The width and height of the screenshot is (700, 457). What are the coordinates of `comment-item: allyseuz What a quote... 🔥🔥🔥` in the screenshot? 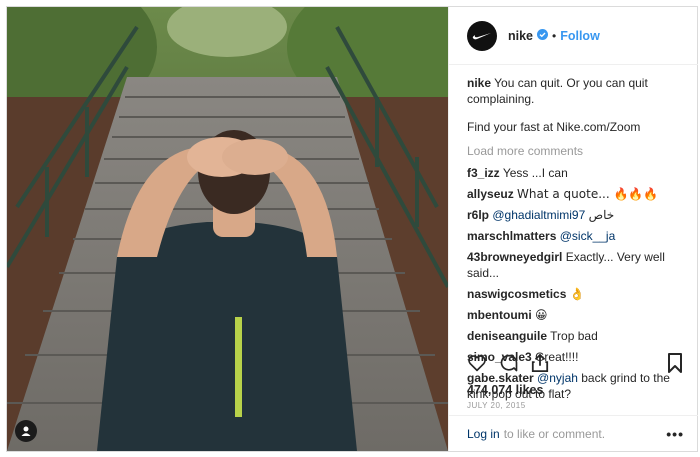 It's located at (578, 194).